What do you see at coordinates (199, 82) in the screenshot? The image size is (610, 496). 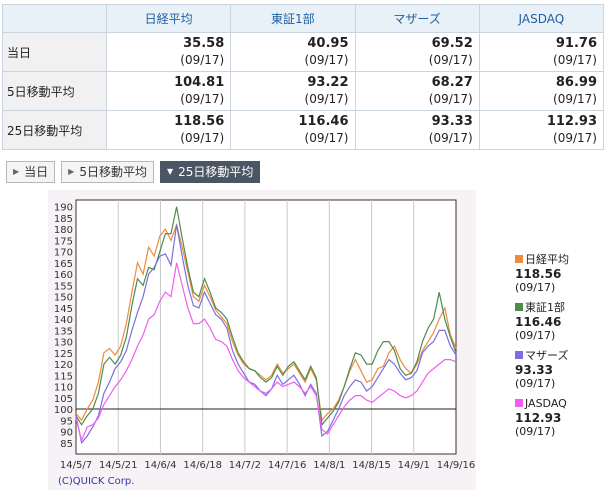 I see `cell-value: 104.81` at bounding box center [199, 82].